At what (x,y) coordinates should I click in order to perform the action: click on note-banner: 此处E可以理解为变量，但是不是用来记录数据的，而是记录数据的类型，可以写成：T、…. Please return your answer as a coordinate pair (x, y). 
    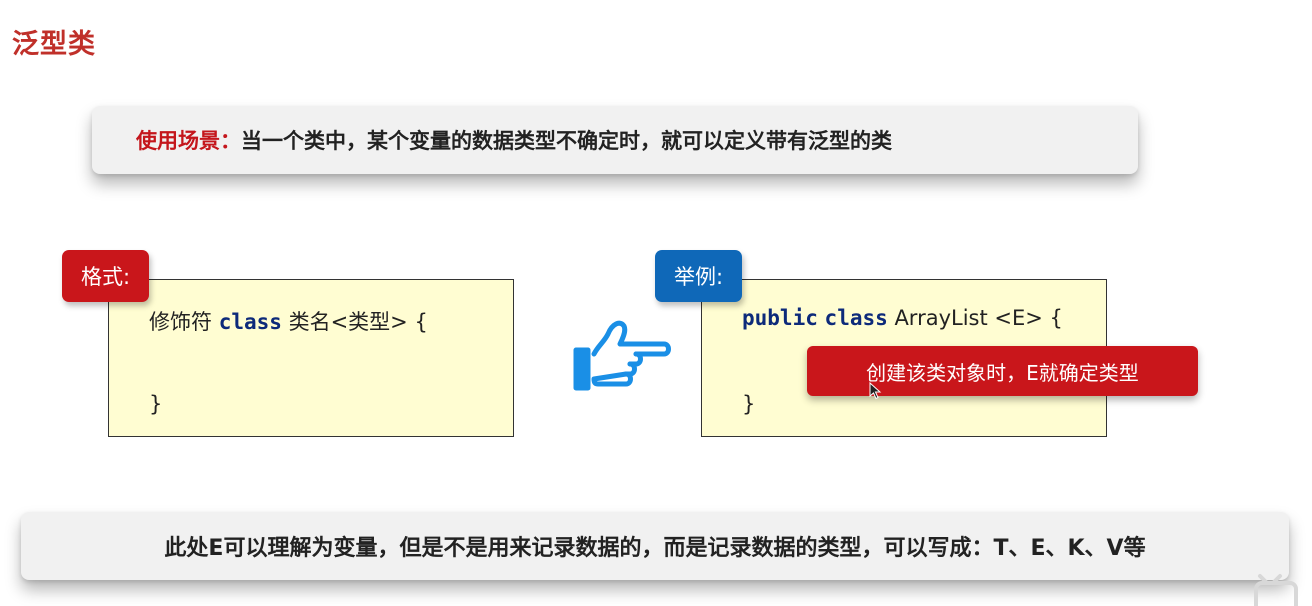
    Looking at the image, I should click on (655, 546).